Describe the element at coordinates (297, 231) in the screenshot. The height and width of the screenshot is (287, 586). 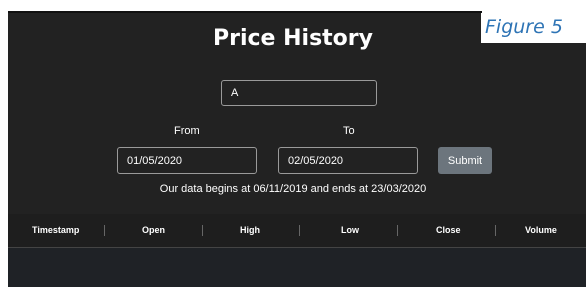
I see `table-header: Timestamp Open High Low Close Volume` at that location.